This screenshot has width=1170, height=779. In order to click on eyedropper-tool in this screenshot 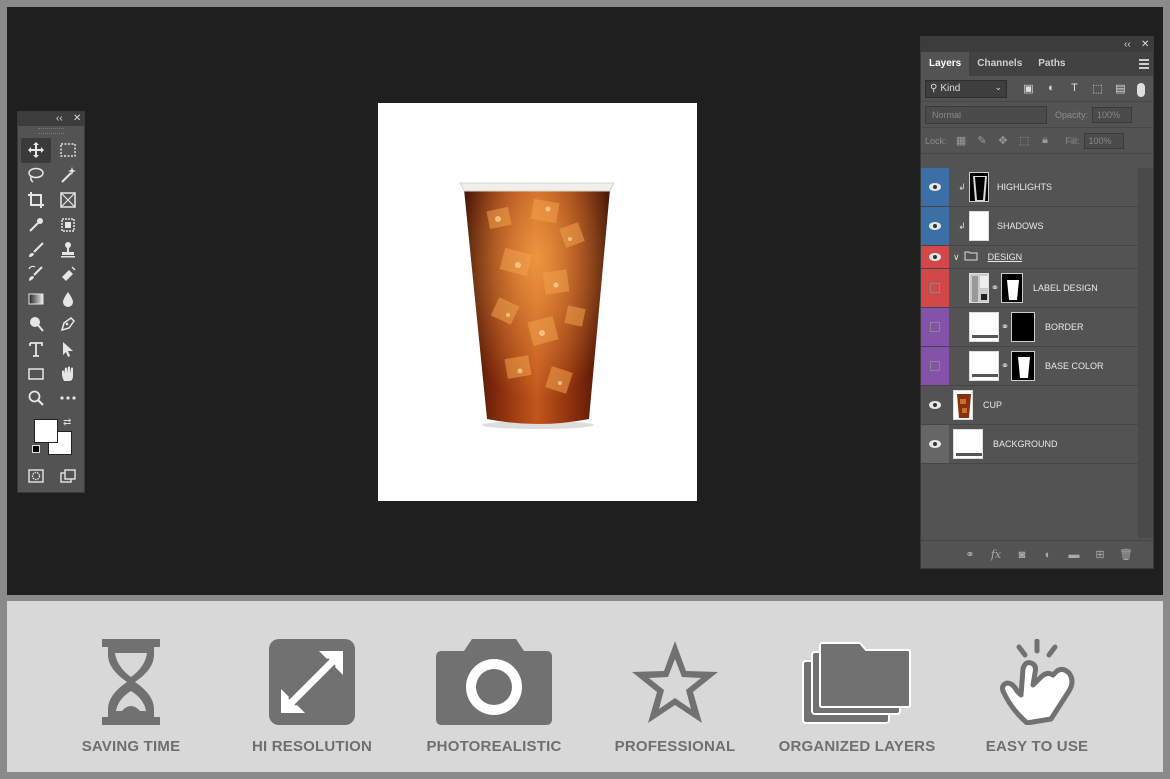, I will do `click(36, 224)`.